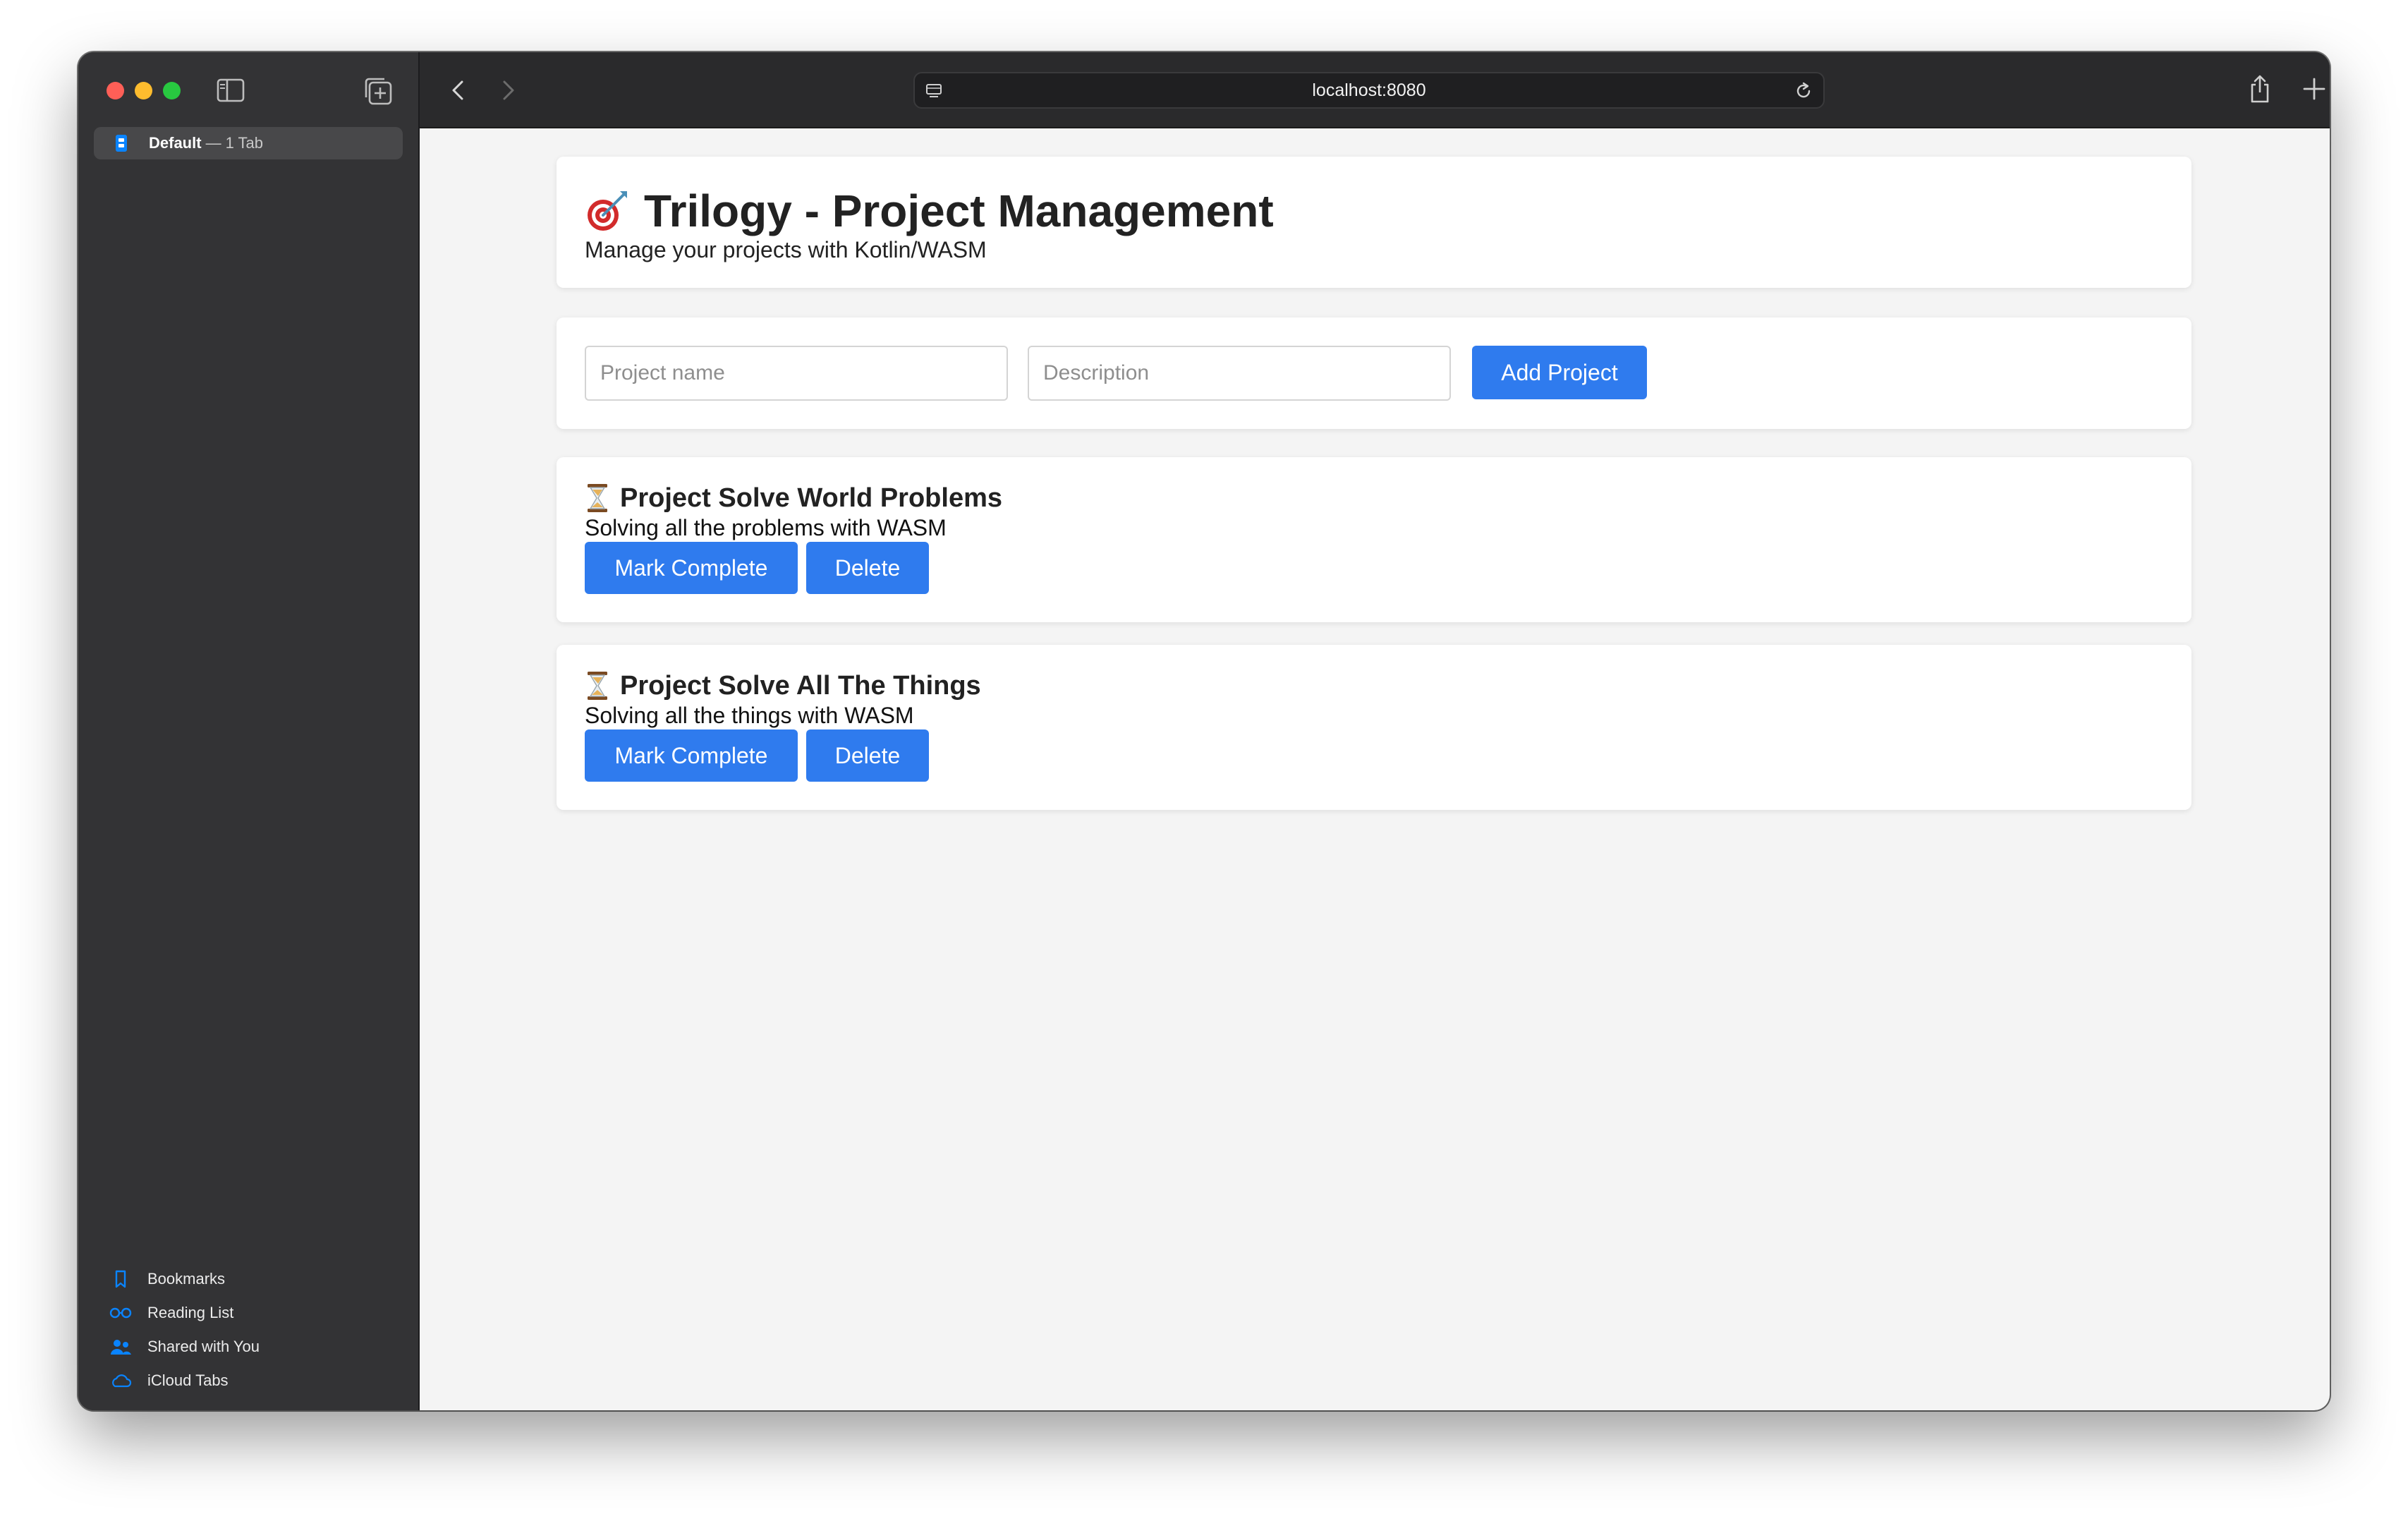 The height and width of the screenshot is (1514, 2408). Describe the element at coordinates (186, 1279) in the screenshot. I see `sidebar-item-label: Bookmarks` at that location.